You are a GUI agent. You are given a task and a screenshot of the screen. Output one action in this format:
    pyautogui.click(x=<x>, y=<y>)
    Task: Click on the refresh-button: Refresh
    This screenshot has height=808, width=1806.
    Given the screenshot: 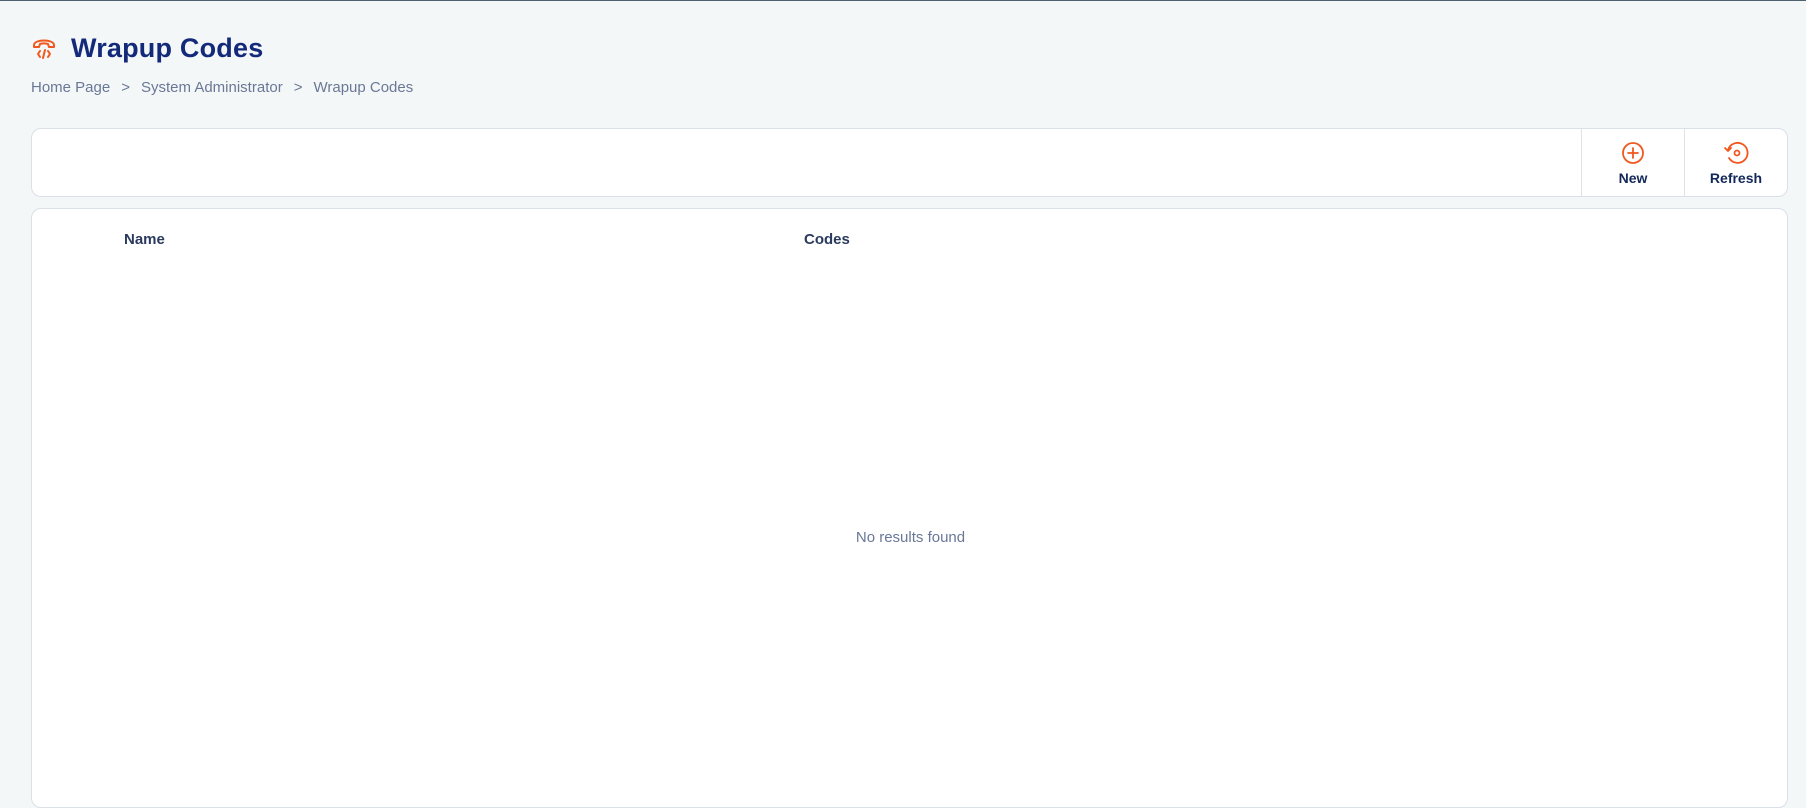 What is the action you would take?
    pyautogui.click(x=1735, y=162)
    